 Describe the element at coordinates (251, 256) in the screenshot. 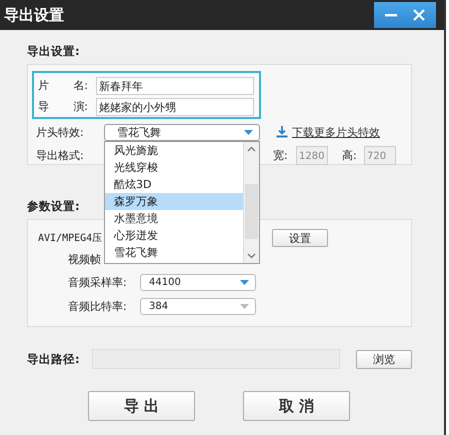

I see `scroll-down-icon` at that location.